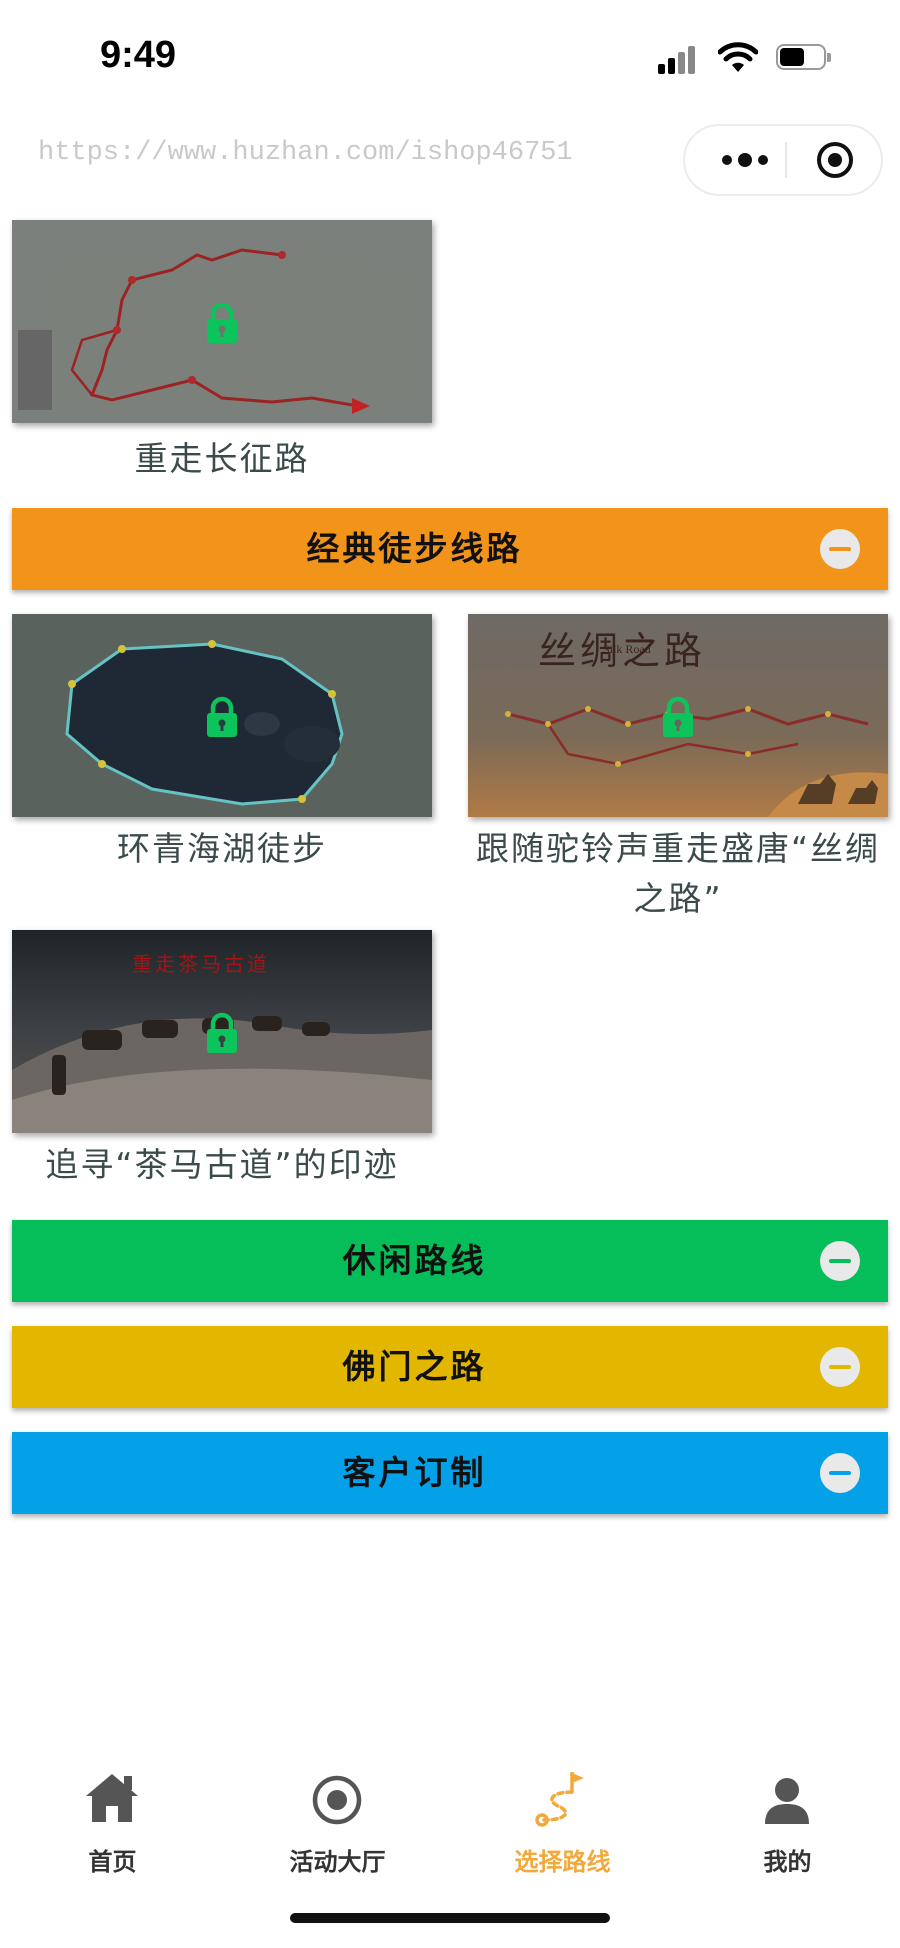  I want to click on category-bar-hiking: 经典徒步线路, so click(450, 549).